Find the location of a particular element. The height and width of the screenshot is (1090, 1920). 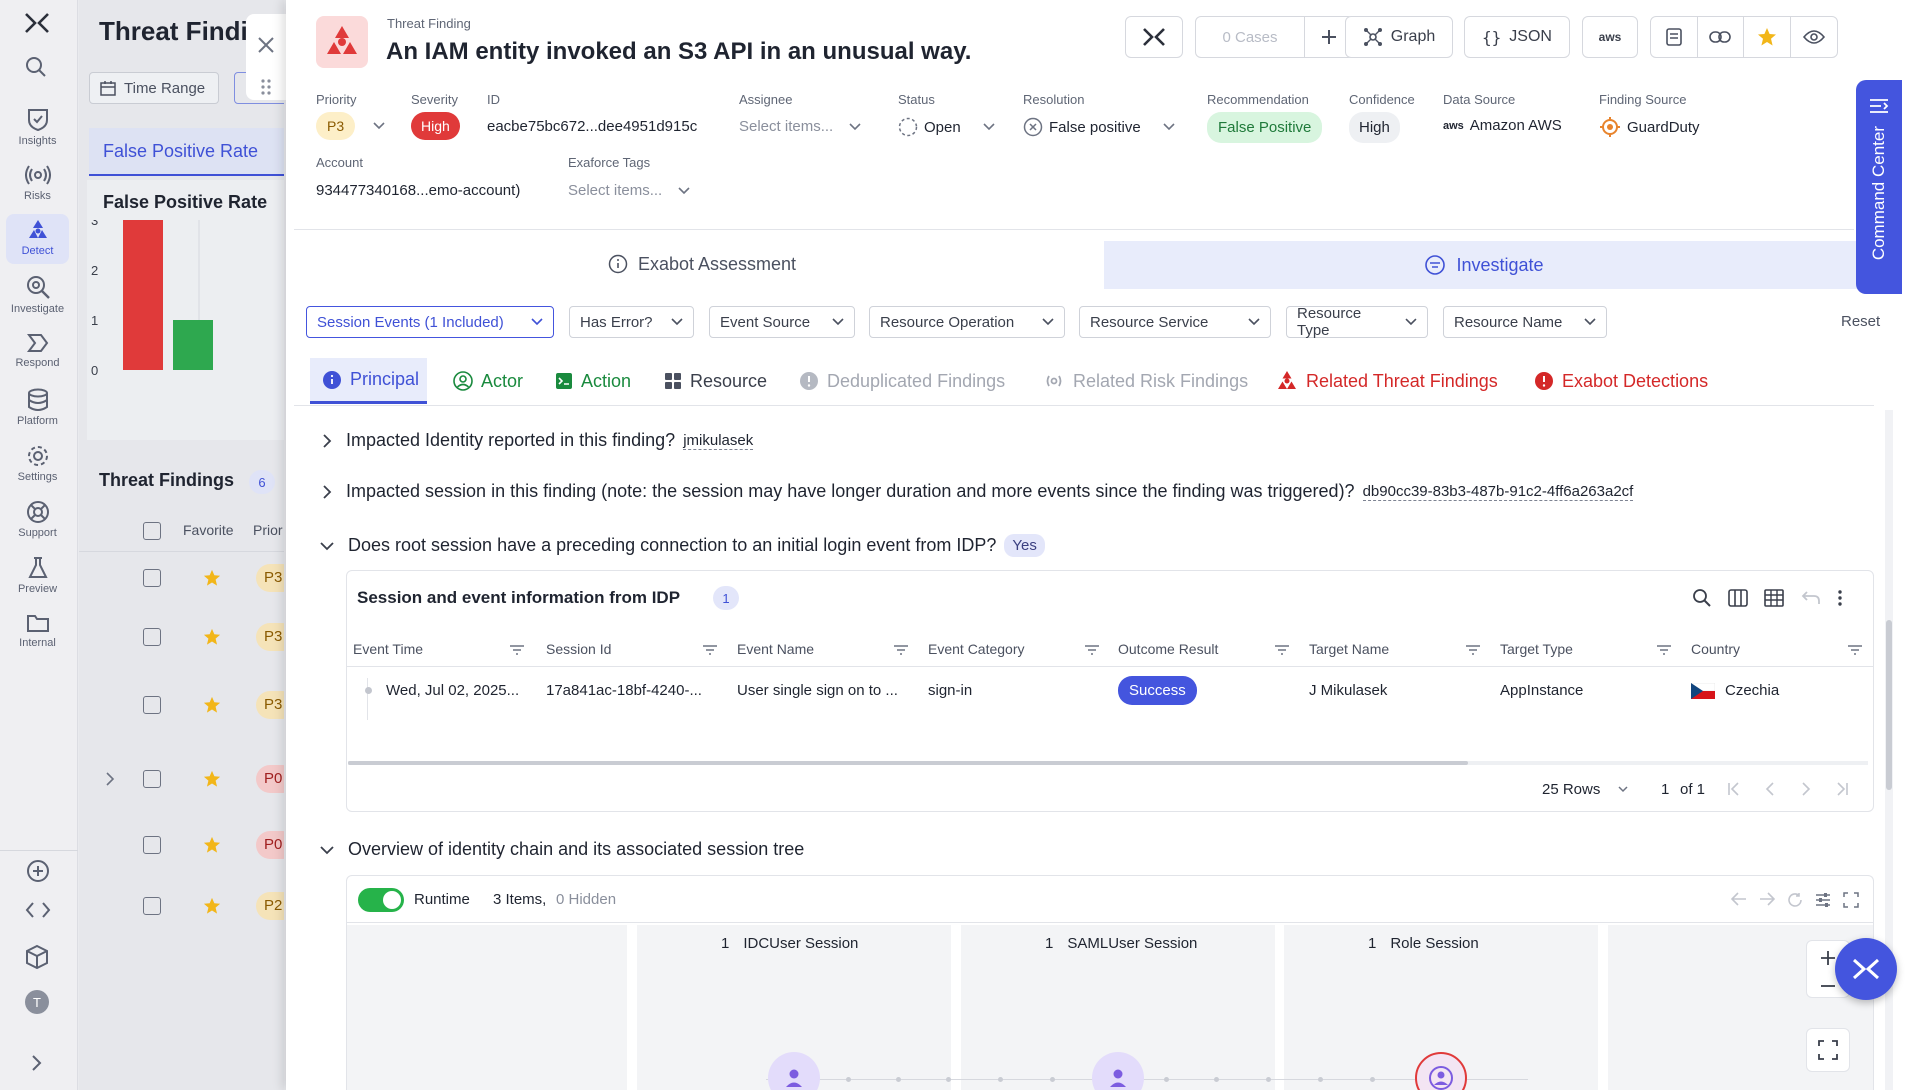

identity-link: jmikulasek is located at coordinates (718, 441).